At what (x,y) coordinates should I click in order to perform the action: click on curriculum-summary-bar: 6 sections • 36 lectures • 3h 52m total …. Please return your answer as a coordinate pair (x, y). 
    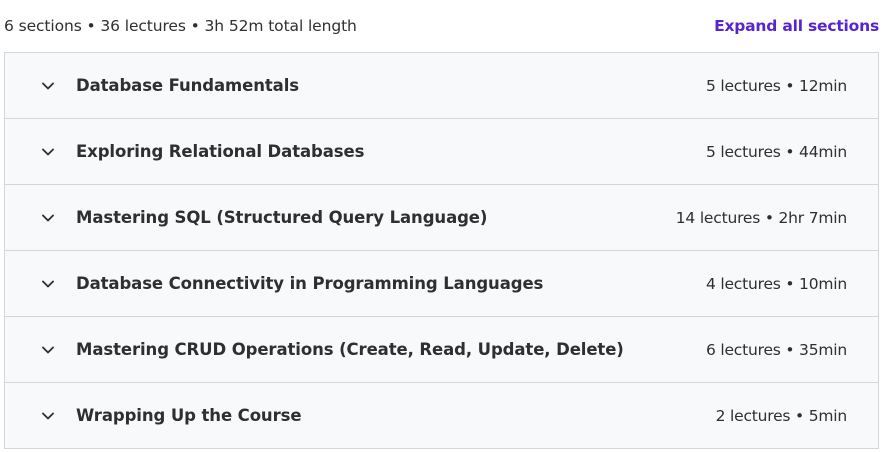
    Looking at the image, I should click on (441, 26).